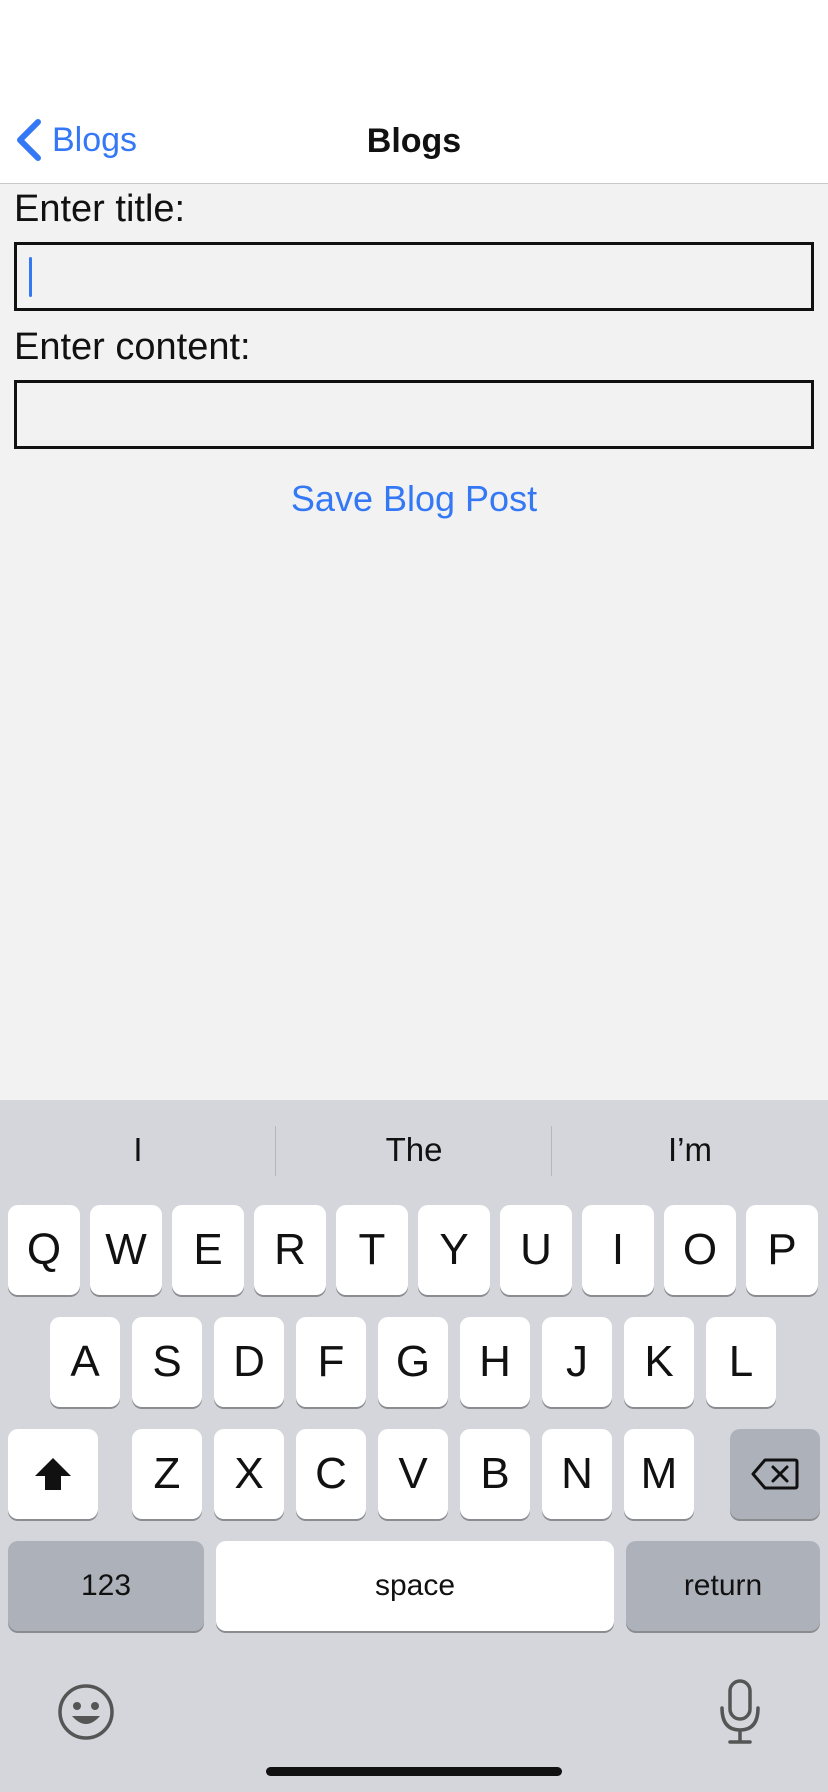 The height and width of the screenshot is (1792, 828). I want to click on suggestion-item: The, so click(414, 1150).